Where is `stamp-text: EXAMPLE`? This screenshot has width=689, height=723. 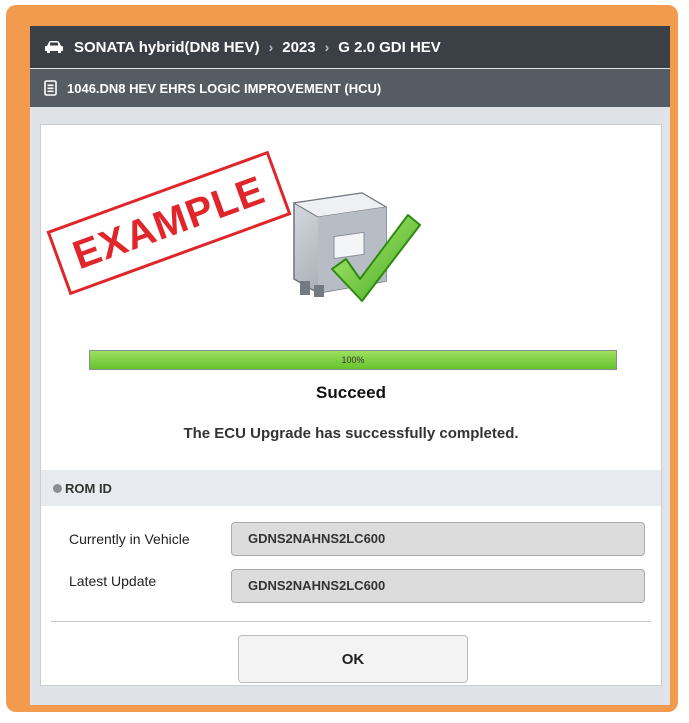
stamp-text: EXAMPLE is located at coordinates (169, 222).